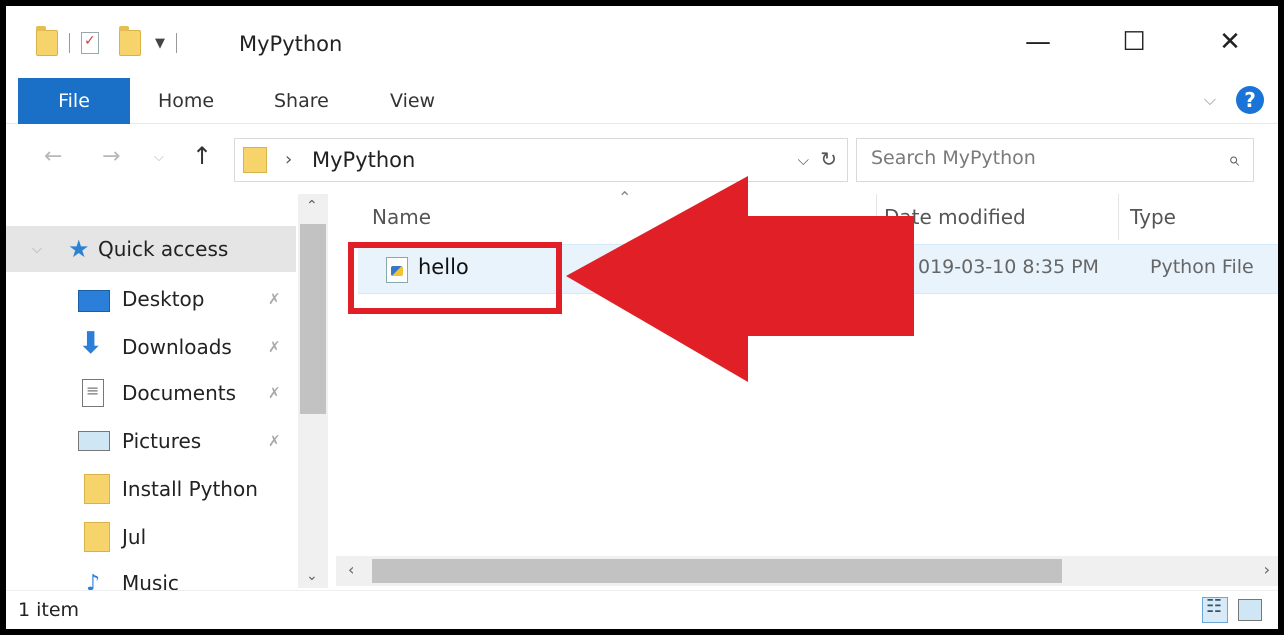 This screenshot has width=1284, height=635. What do you see at coordinates (301, 101) in the screenshot?
I see `tab-share: Share` at bounding box center [301, 101].